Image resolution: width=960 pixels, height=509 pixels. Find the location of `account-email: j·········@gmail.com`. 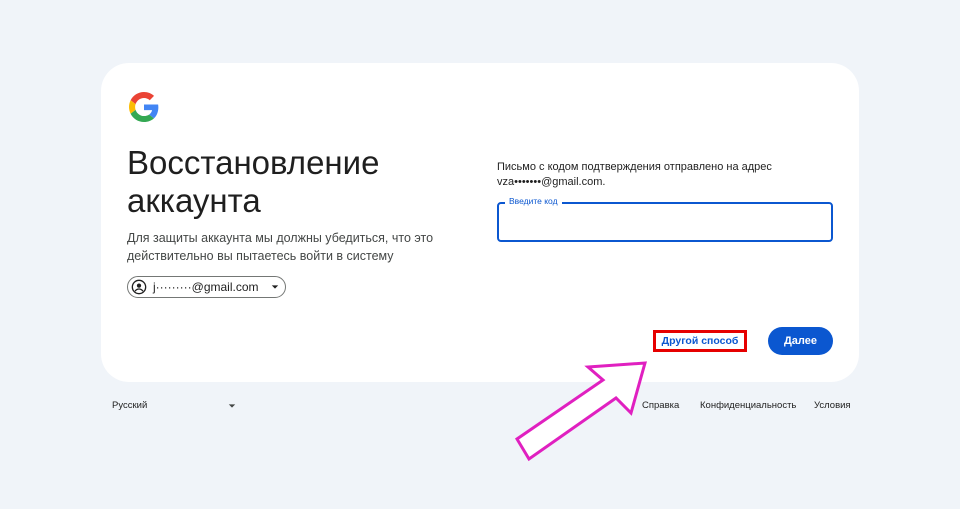

account-email: j·········@gmail.com is located at coordinates (206, 287).